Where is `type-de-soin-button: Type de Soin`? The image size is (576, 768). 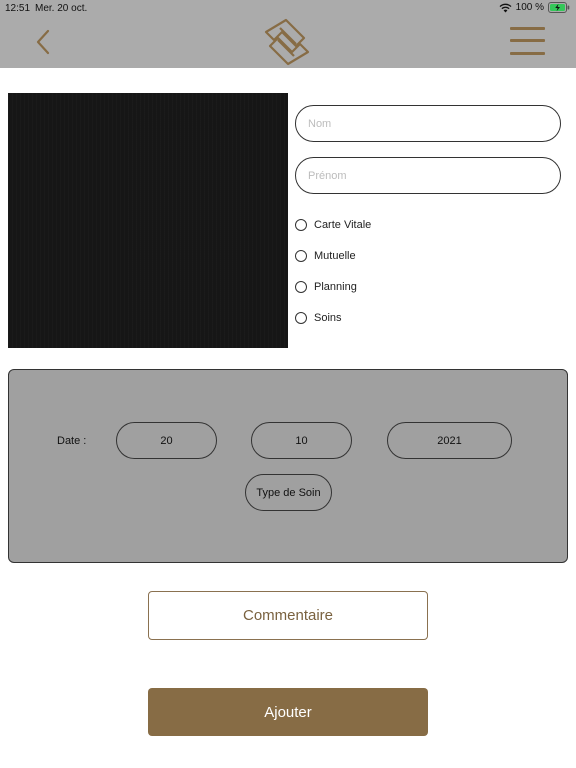
type-de-soin-button: Type de Soin is located at coordinates (288, 492).